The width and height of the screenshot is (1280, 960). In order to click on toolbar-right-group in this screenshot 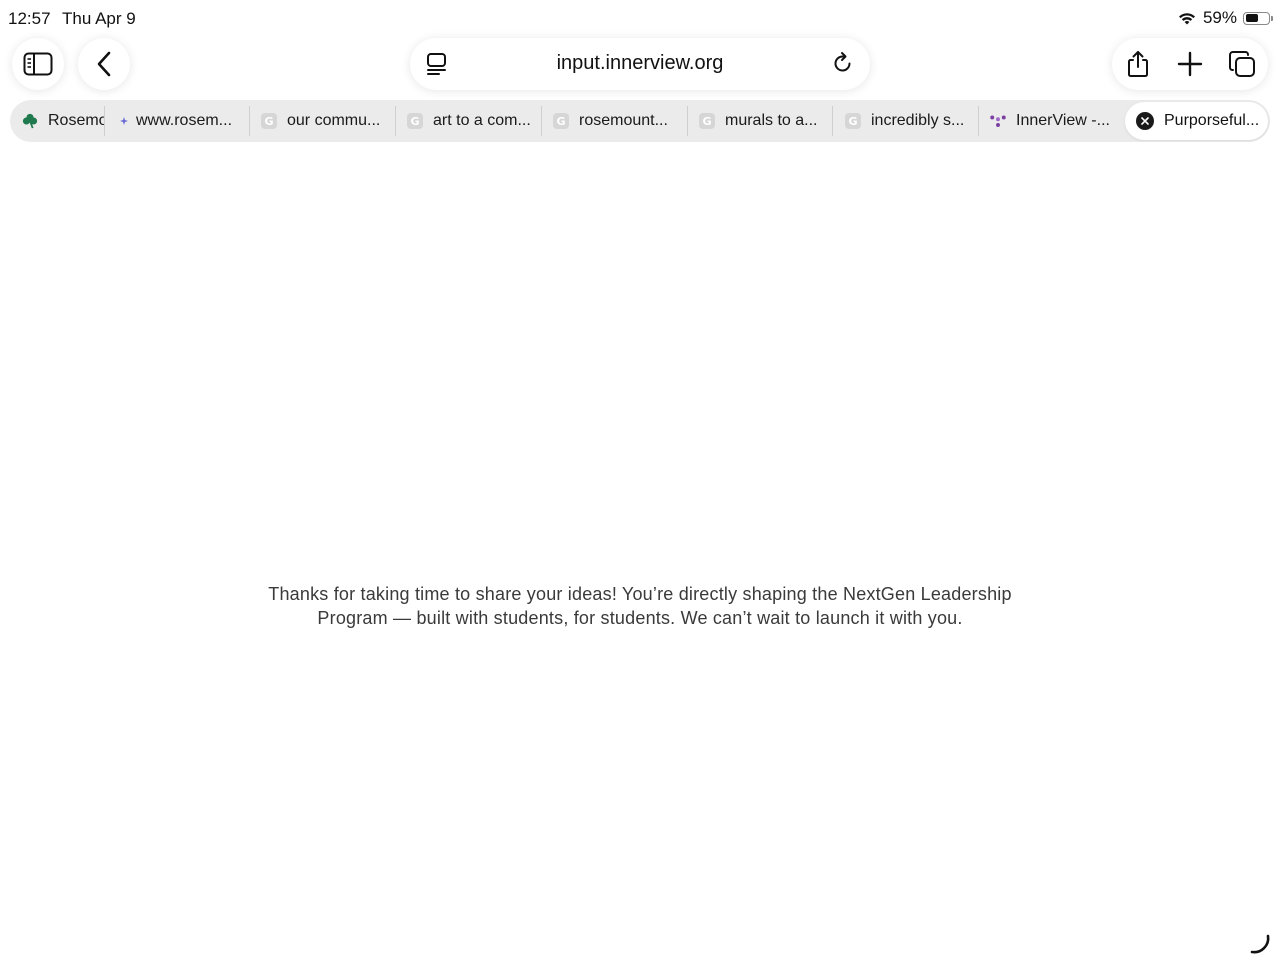, I will do `click(1190, 64)`.